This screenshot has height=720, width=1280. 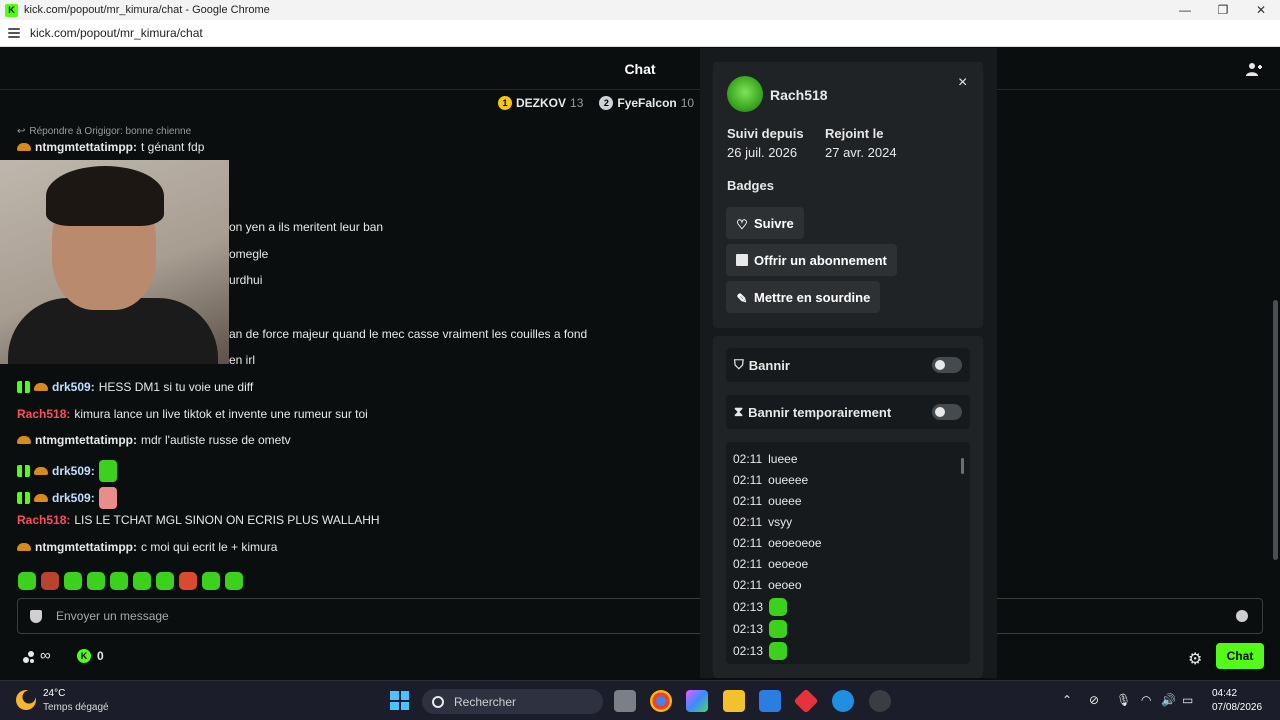 I want to click on speaker-icon: 🔊, so click(x=1168, y=700).